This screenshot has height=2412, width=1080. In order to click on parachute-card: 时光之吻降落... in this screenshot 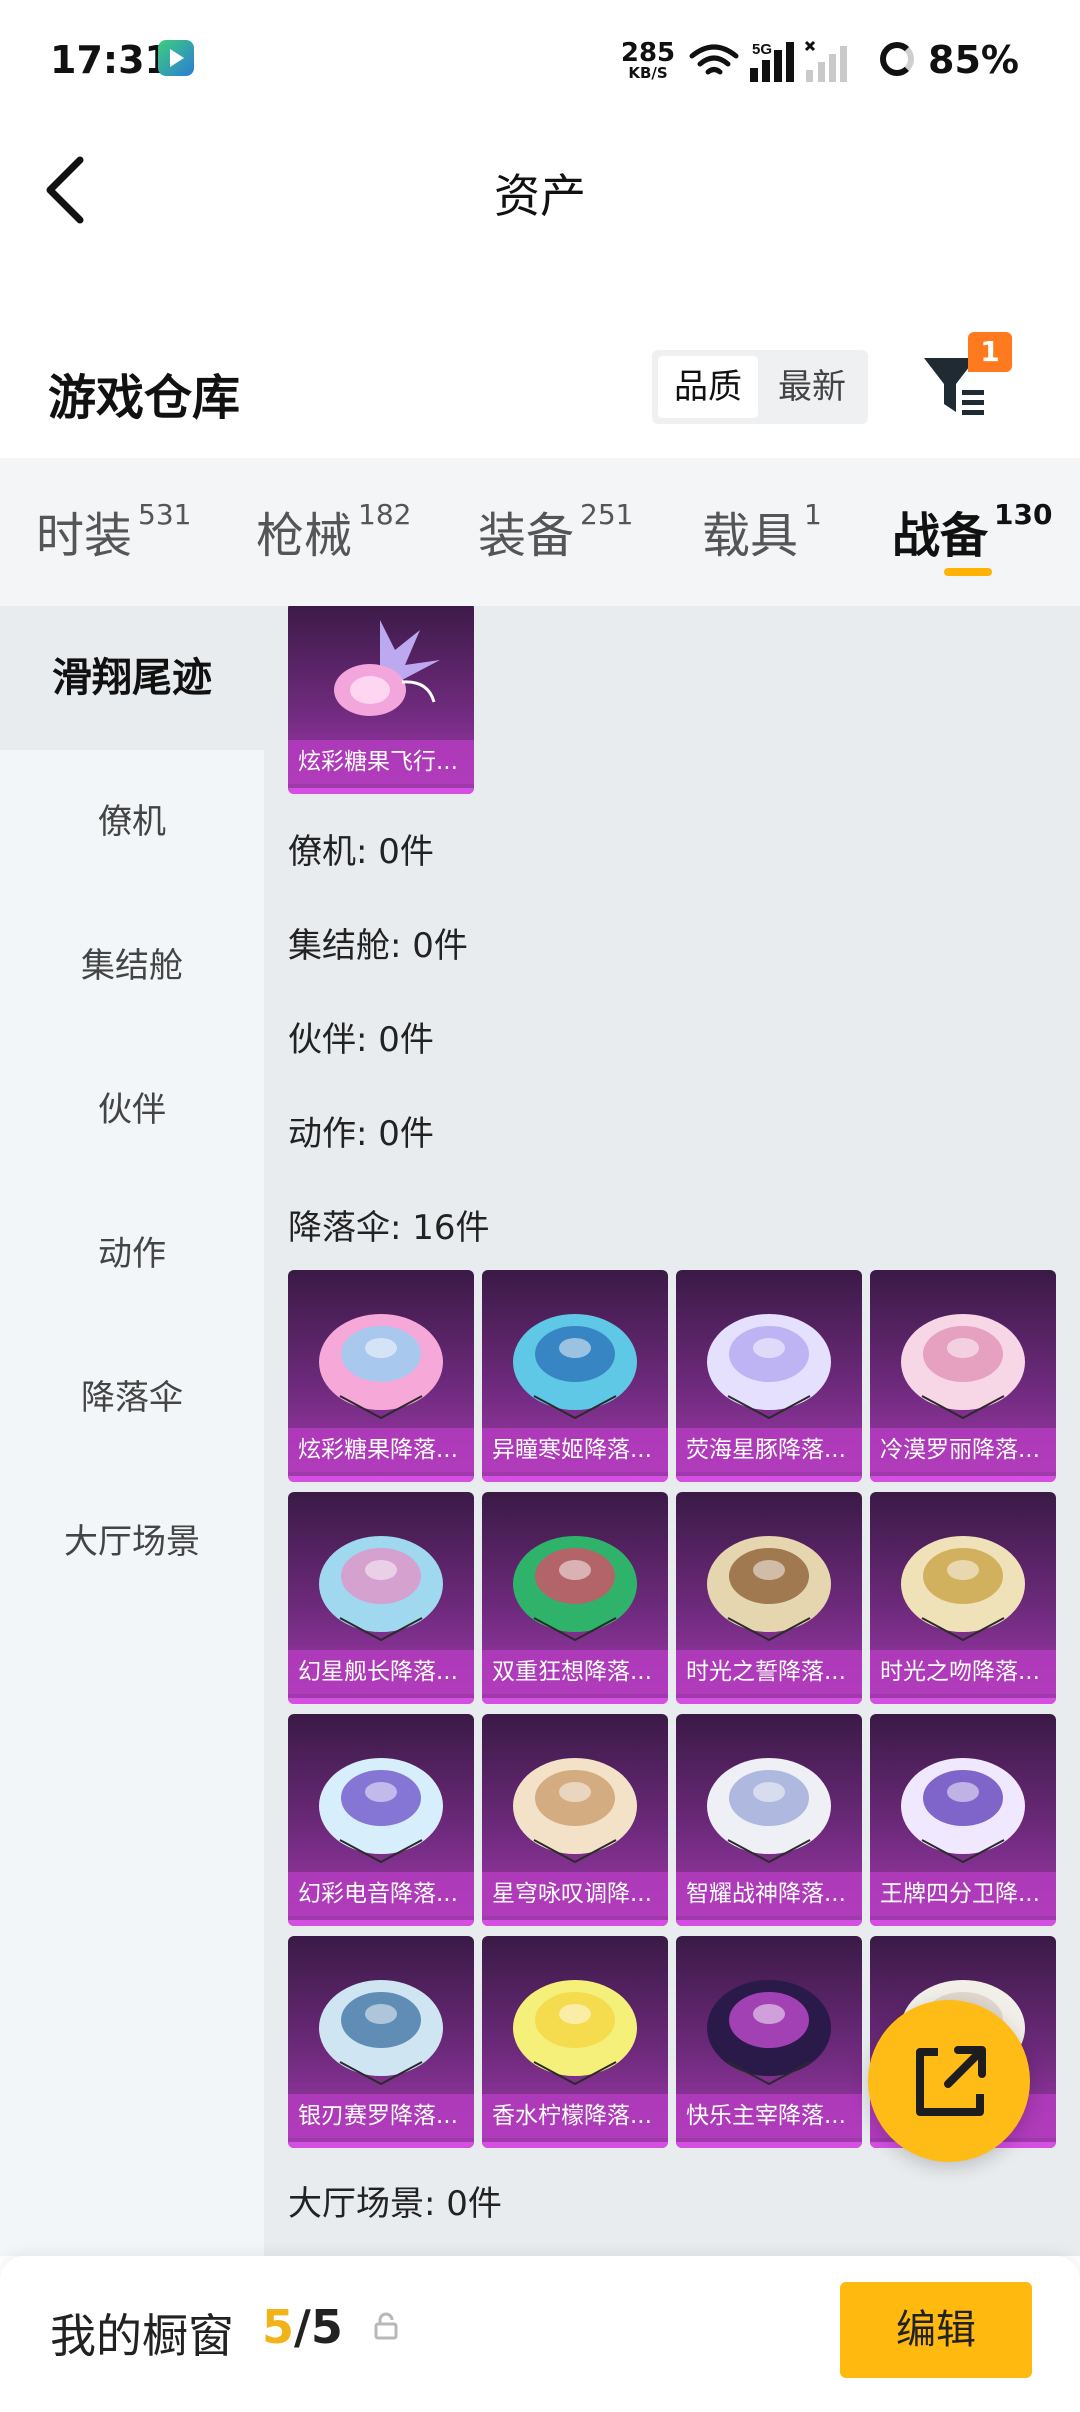, I will do `click(963, 1598)`.